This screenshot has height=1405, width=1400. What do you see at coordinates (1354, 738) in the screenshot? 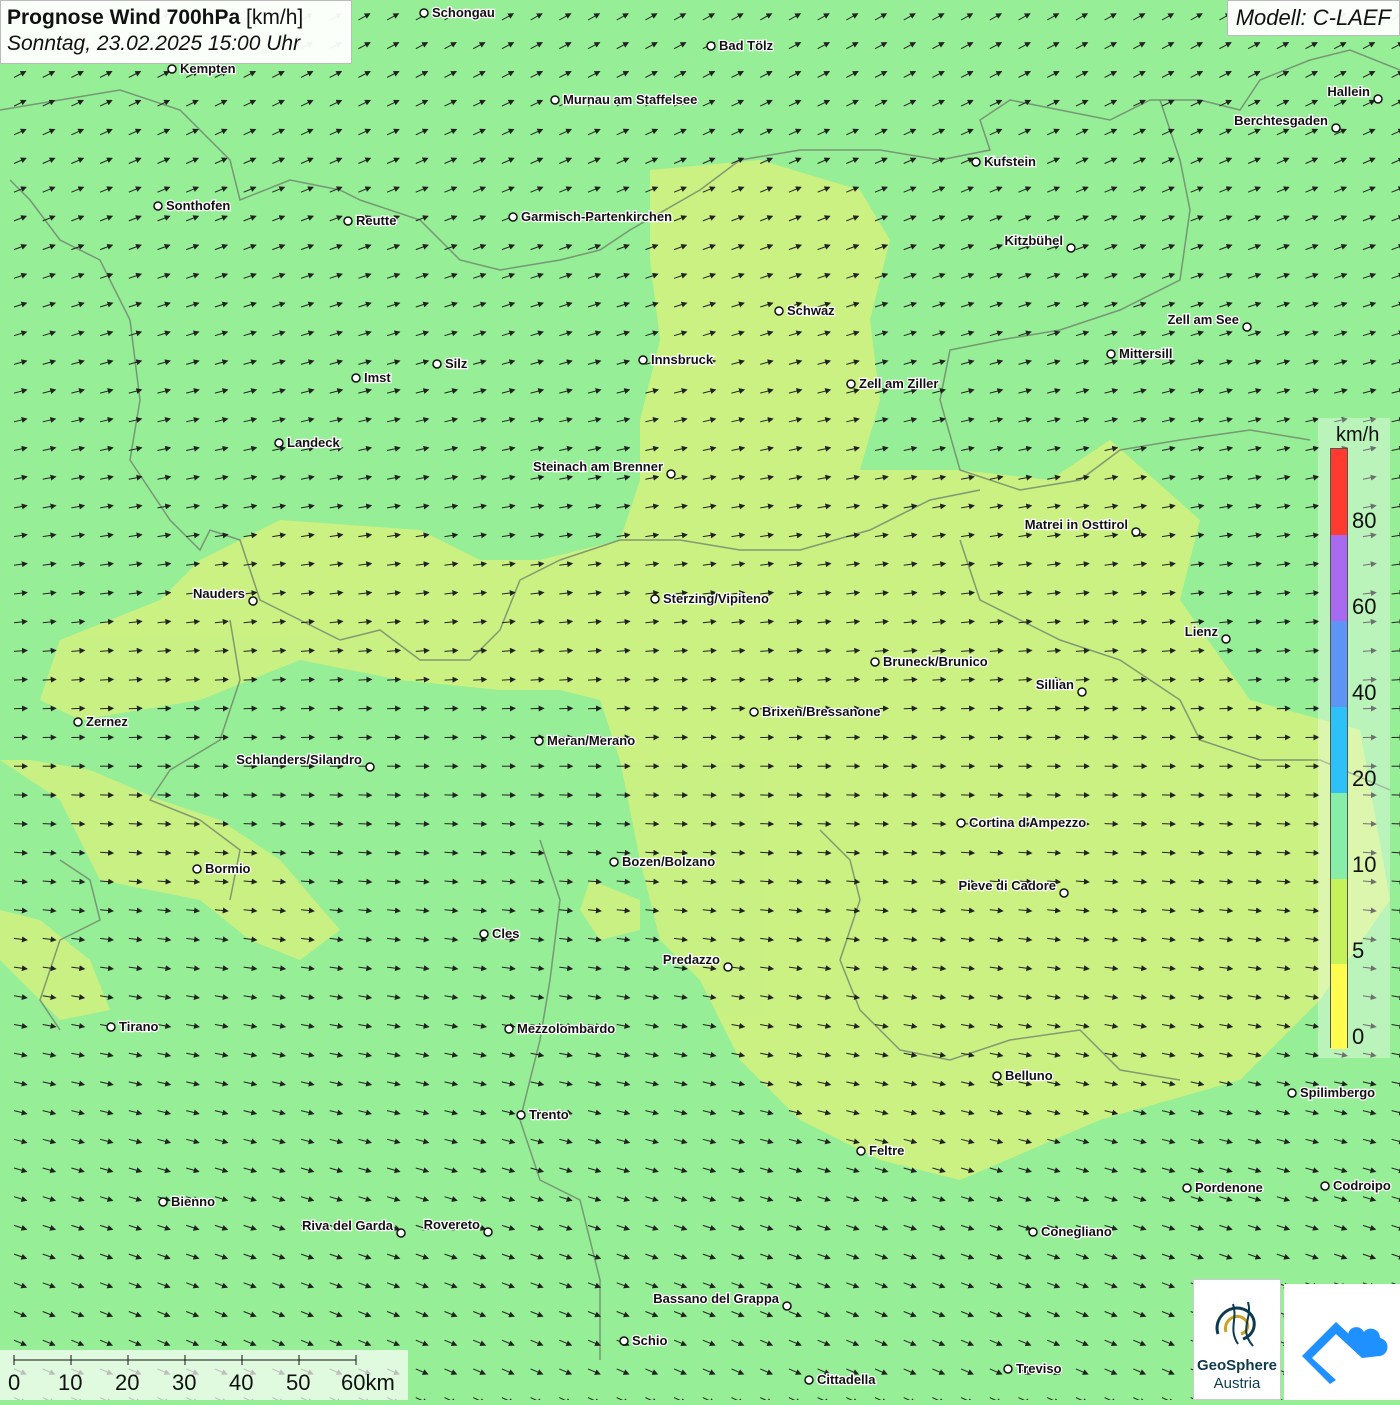
I see `color-legend: km/h 80 60 40 20 10 5 0` at bounding box center [1354, 738].